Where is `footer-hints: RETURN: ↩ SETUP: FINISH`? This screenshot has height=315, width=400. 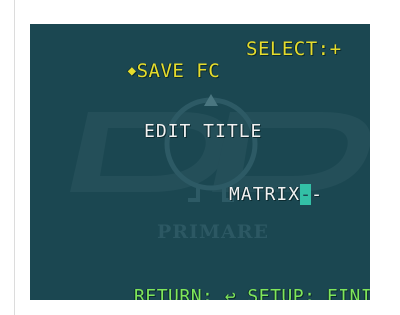
footer-hints: RETURN: ↩ SETUP: FINISH is located at coordinates (218, 282).